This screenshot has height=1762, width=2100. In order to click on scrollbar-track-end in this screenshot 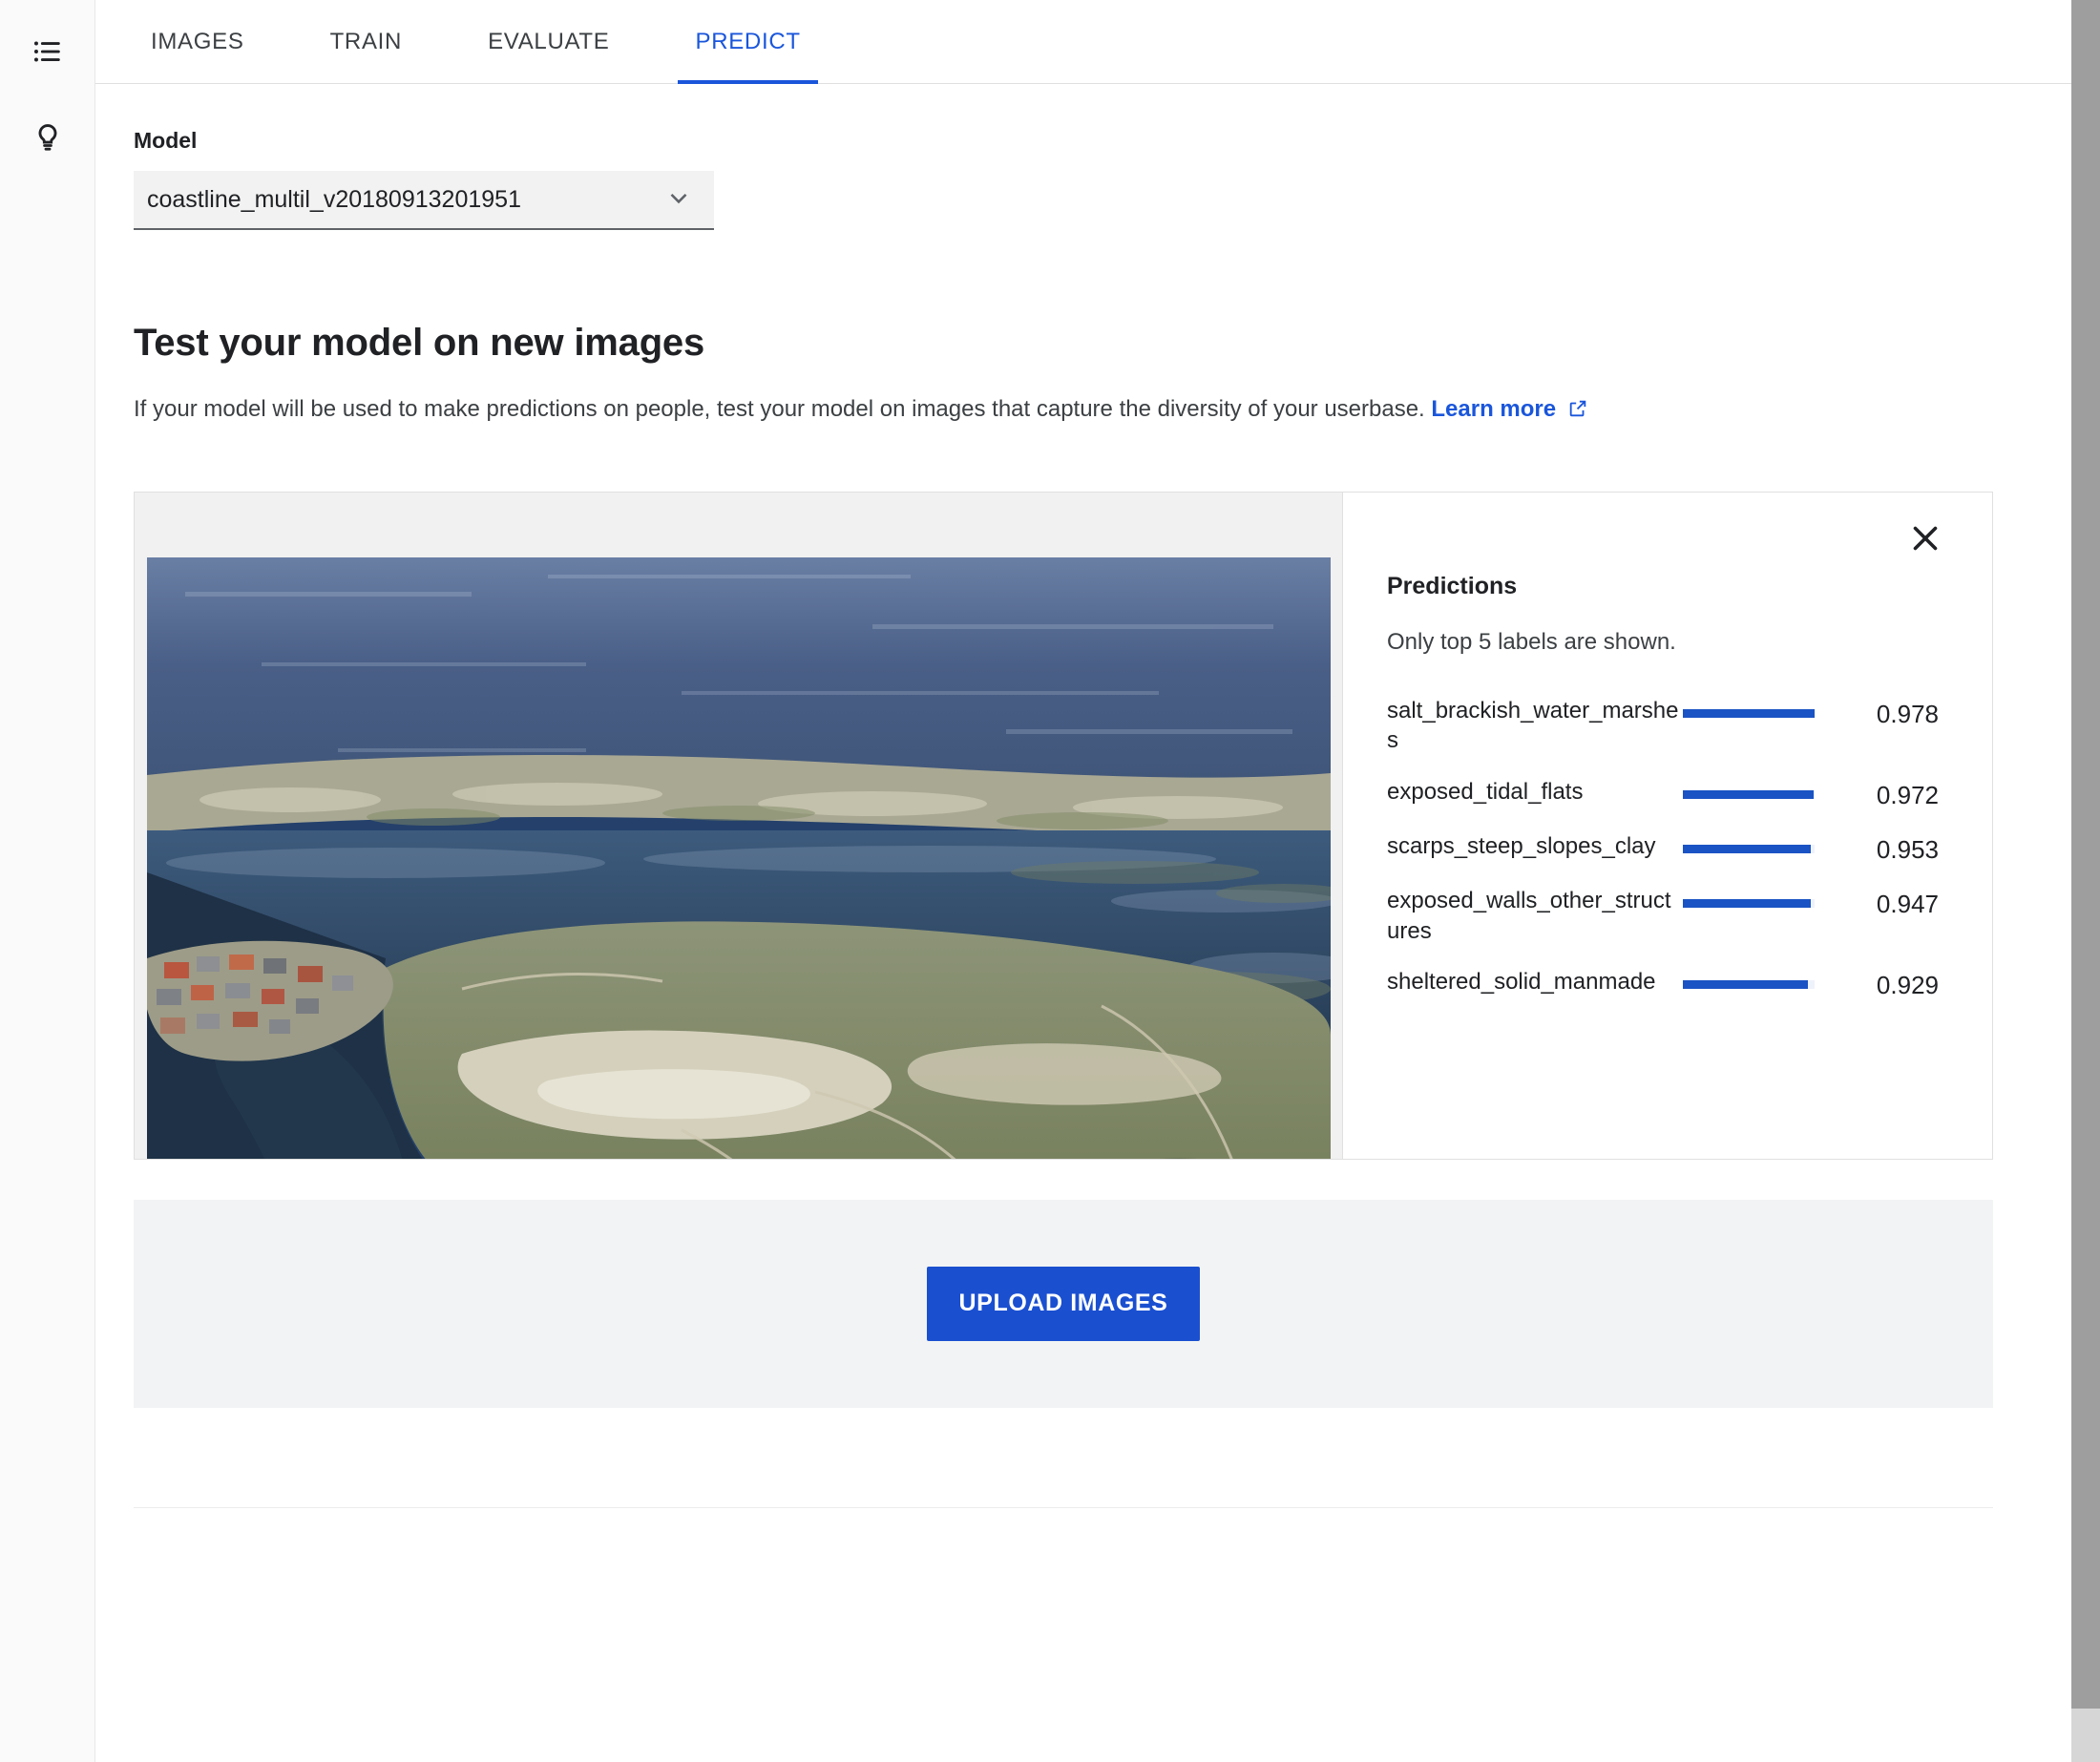, I will do `click(2085, 1736)`.